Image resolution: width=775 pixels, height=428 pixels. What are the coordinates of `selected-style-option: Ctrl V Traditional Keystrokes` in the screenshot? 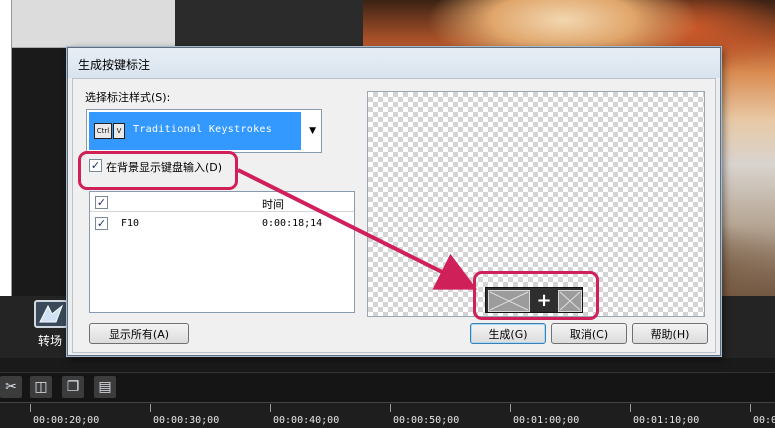 It's located at (195, 131).